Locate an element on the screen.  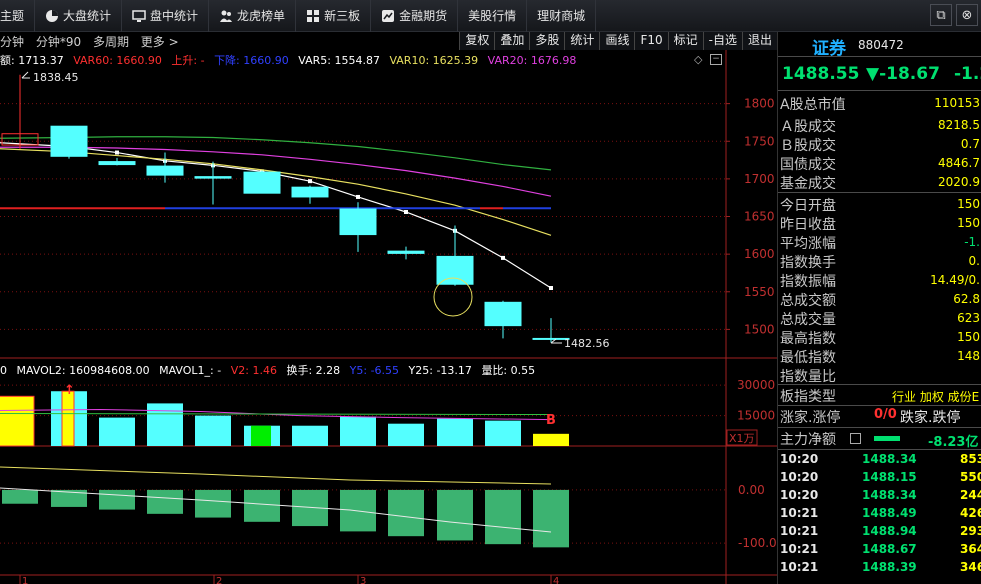
capital-bar is located at coordinates (887, 438).